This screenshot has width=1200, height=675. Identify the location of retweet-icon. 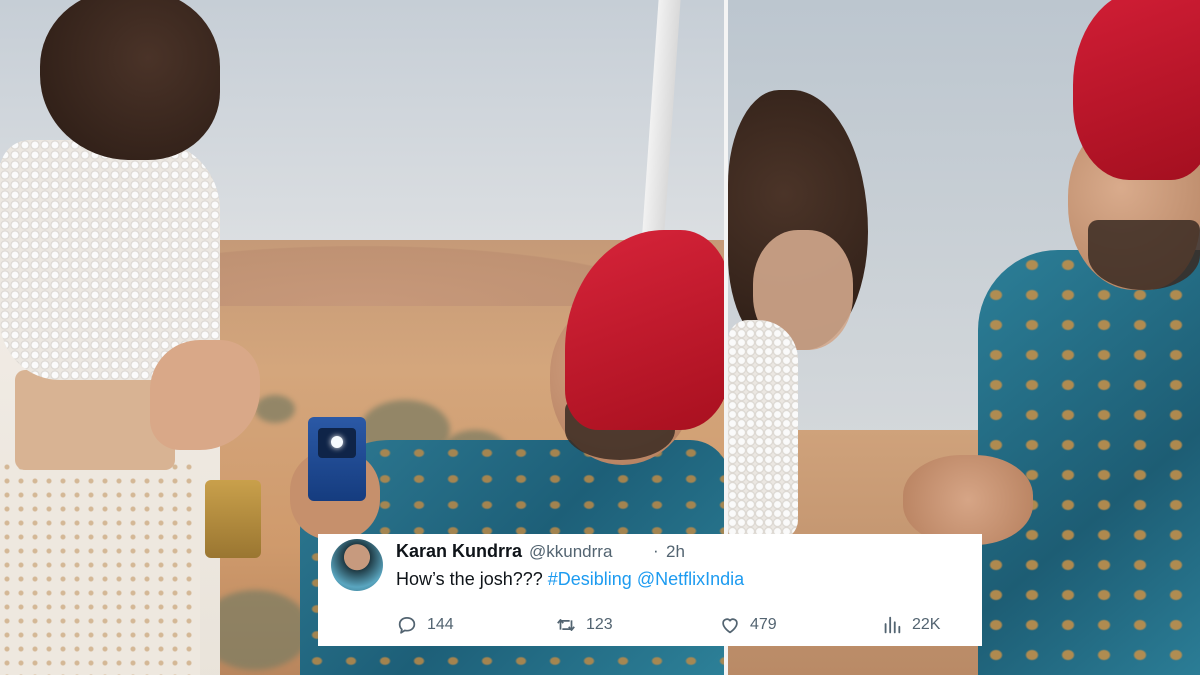
(566, 625).